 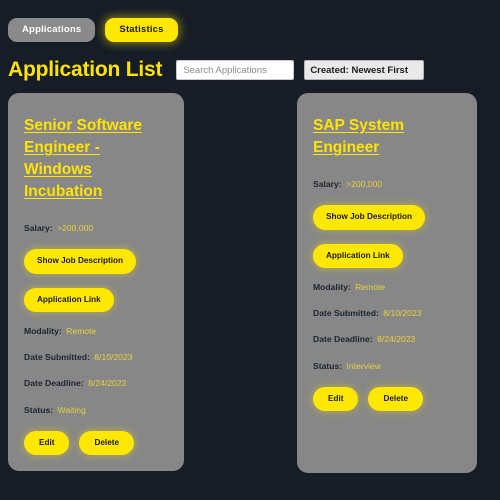 What do you see at coordinates (359, 70) in the screenshot?
I see `sort-select-value: Created: Newest First` at bounding box center [359, 70].